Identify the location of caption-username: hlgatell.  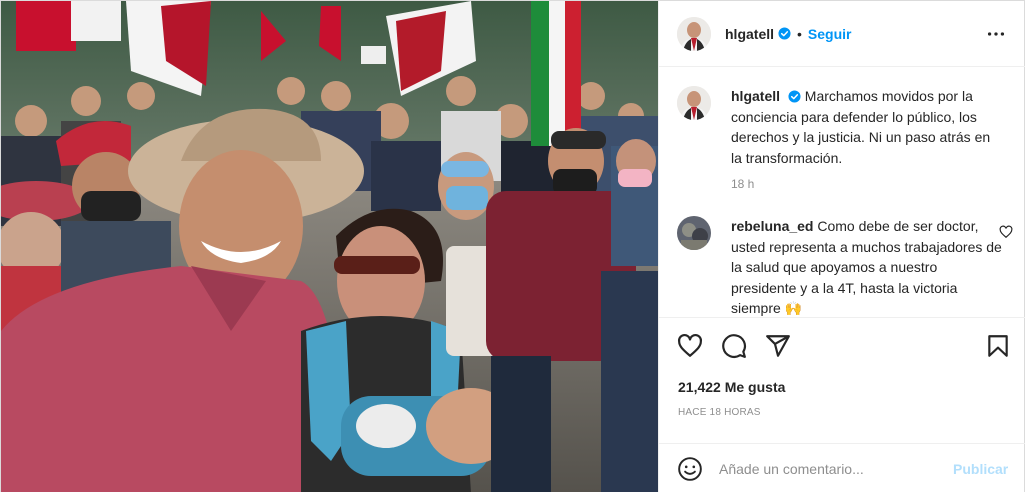
(755, 96).